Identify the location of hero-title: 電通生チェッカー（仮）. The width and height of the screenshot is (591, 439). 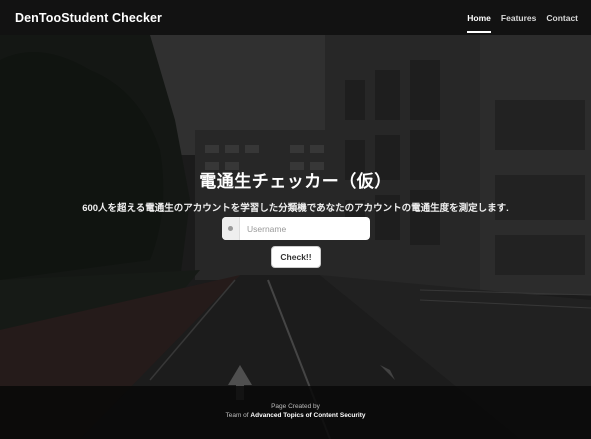
(295, 181).